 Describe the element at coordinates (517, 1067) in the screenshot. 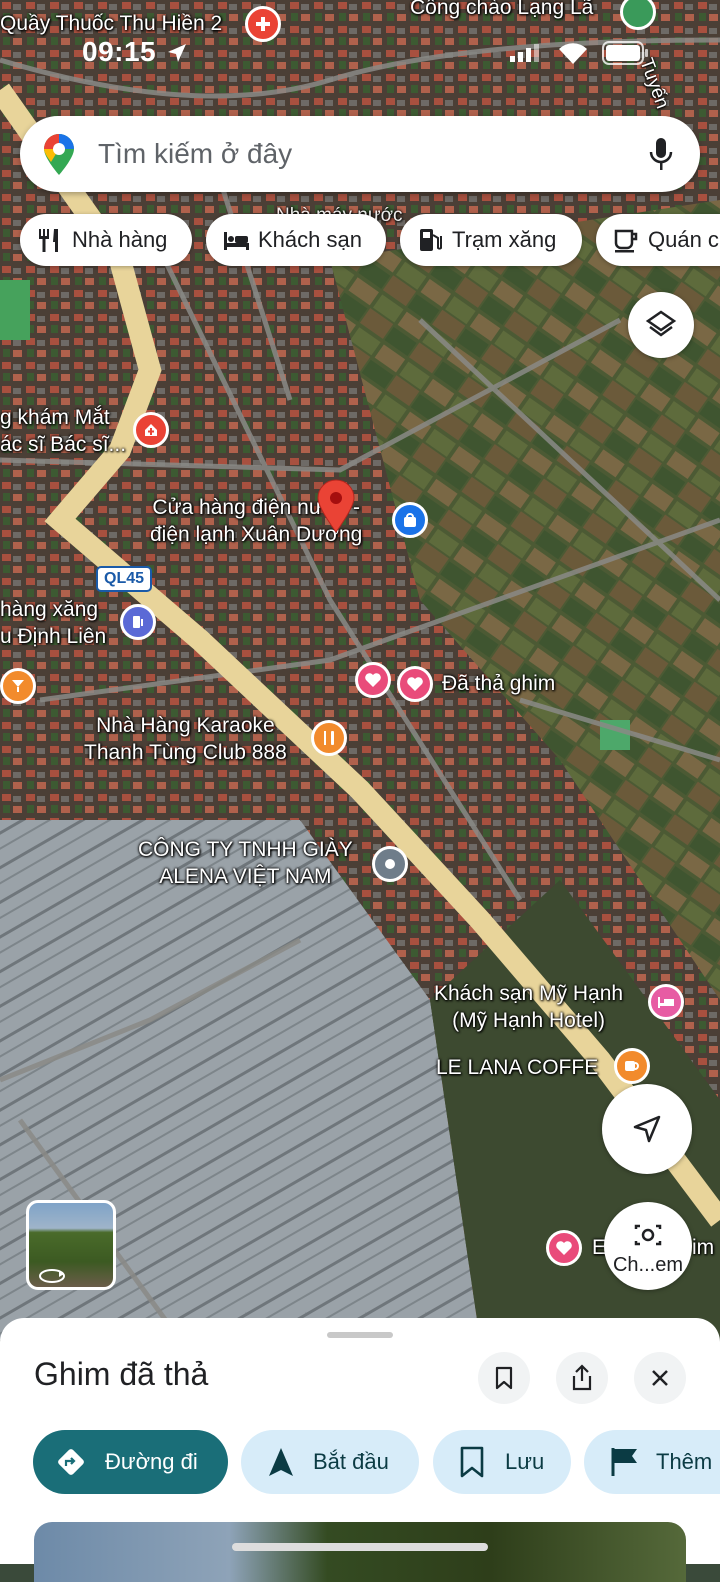

I see `map-label-coffee: LE LANA COFFE` at that location.